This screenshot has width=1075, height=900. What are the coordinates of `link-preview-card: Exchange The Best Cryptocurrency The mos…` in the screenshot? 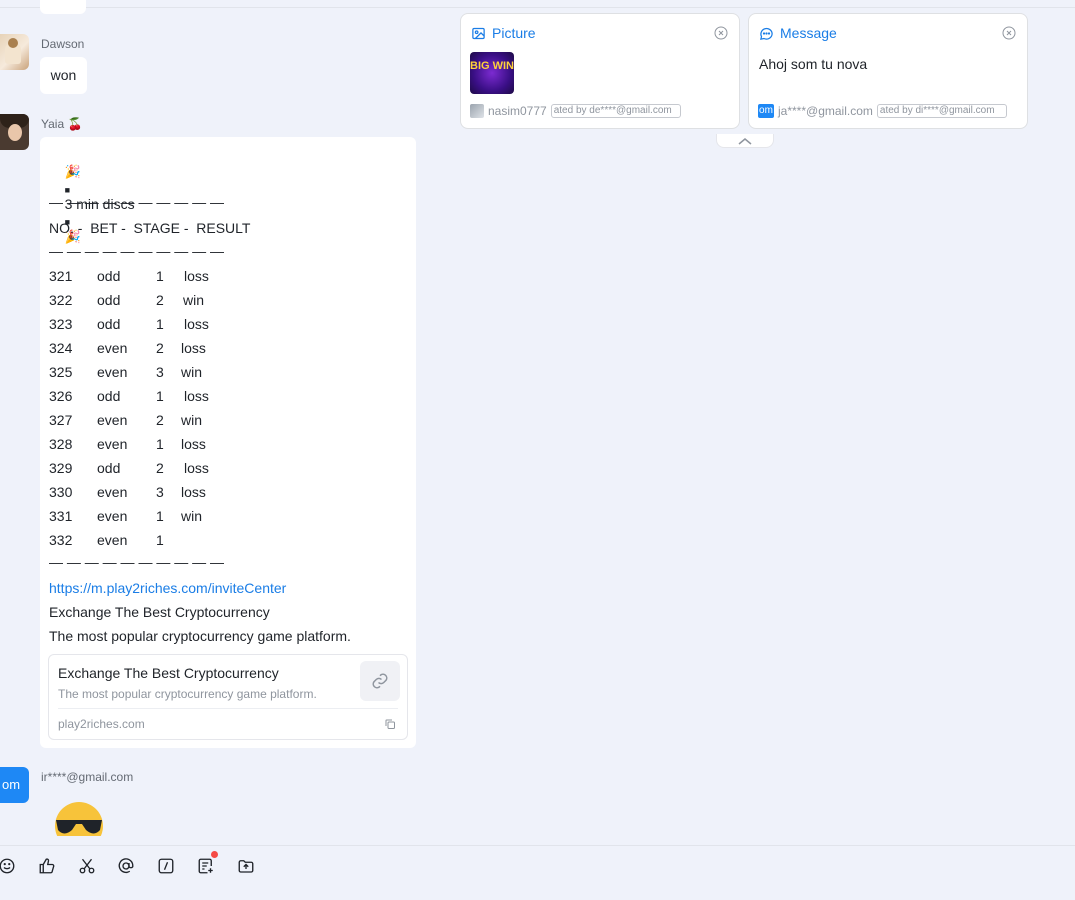 It's located at (228, 697).